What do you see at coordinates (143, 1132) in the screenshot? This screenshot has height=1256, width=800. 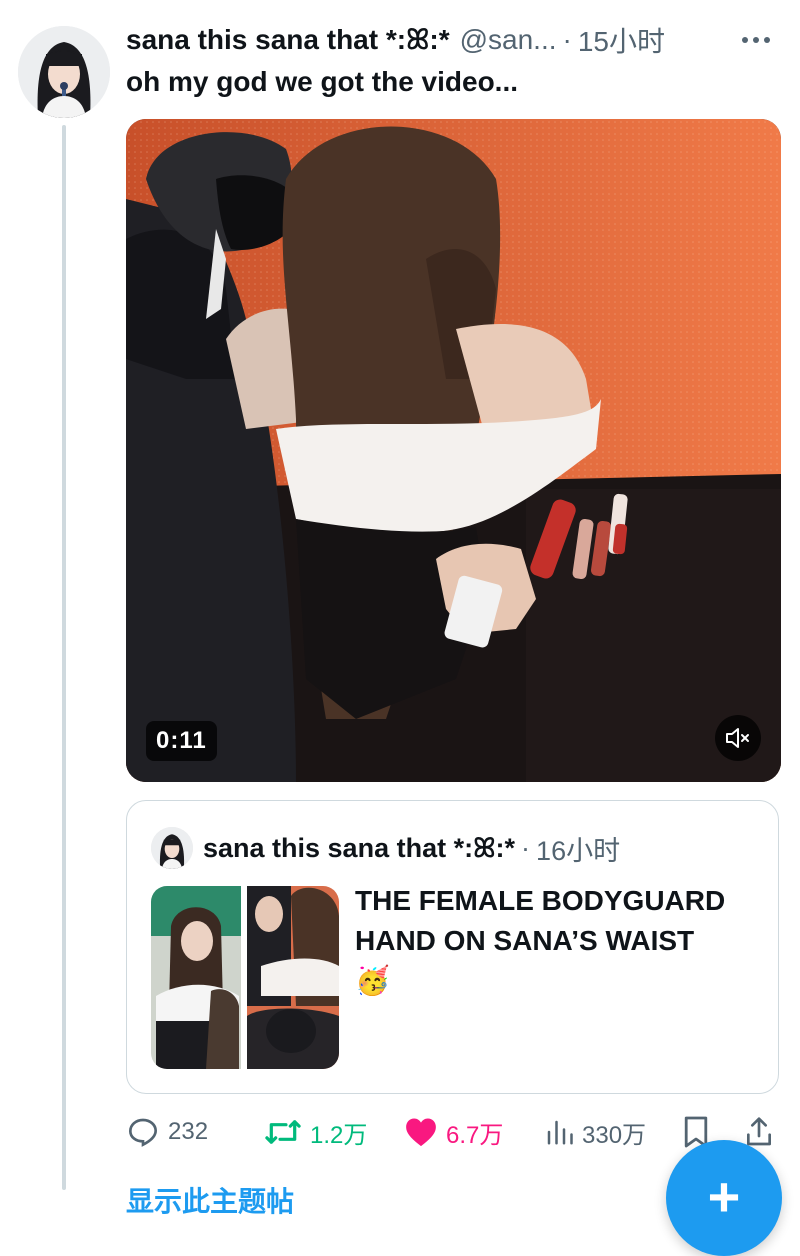 I see `reply-icon` at bounding box center [143, 1132].